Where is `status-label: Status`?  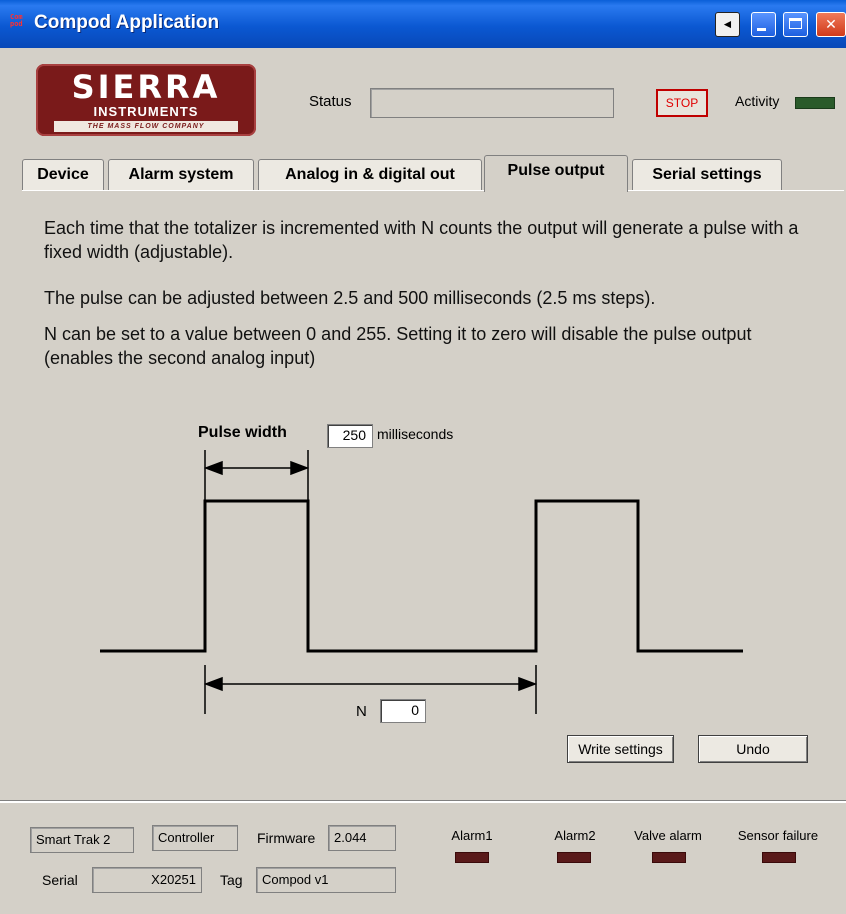 status-label: Status is located at coordinates (330, 101).